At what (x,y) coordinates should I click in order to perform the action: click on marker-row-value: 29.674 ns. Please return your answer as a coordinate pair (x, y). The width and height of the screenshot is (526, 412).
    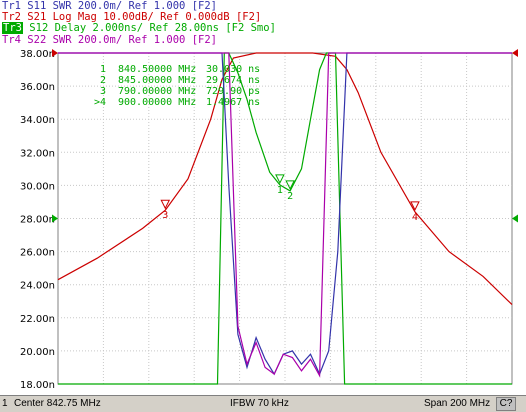
    Looking at the image, I should click on (233, 80).